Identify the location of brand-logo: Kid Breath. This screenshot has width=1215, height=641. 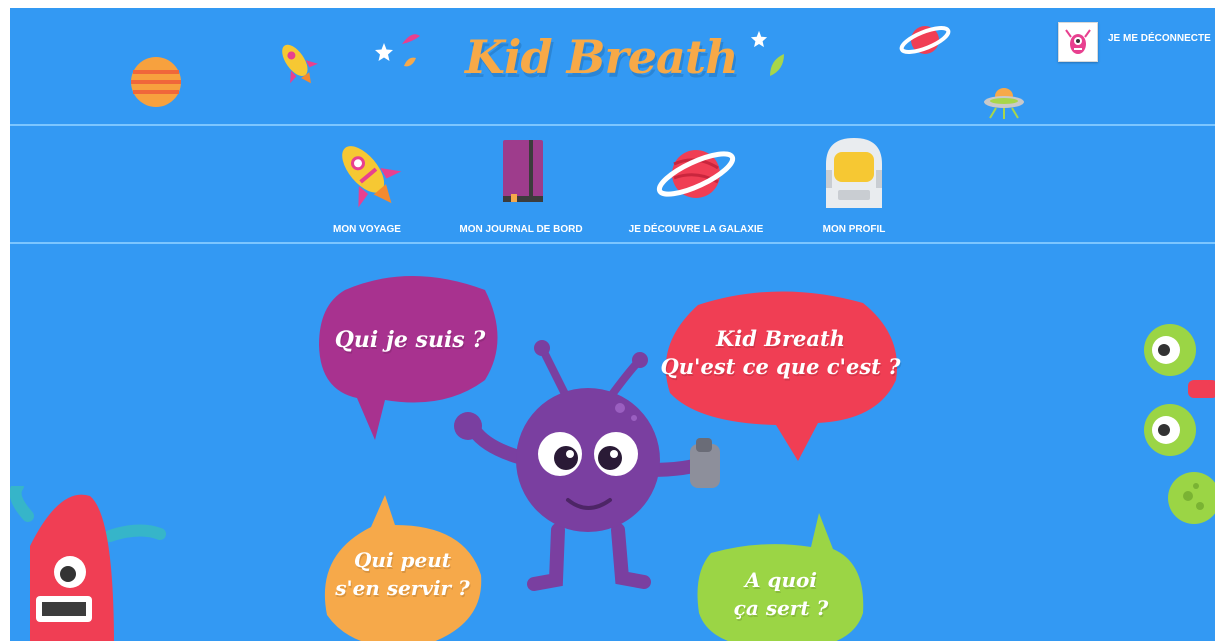
(602, 57).